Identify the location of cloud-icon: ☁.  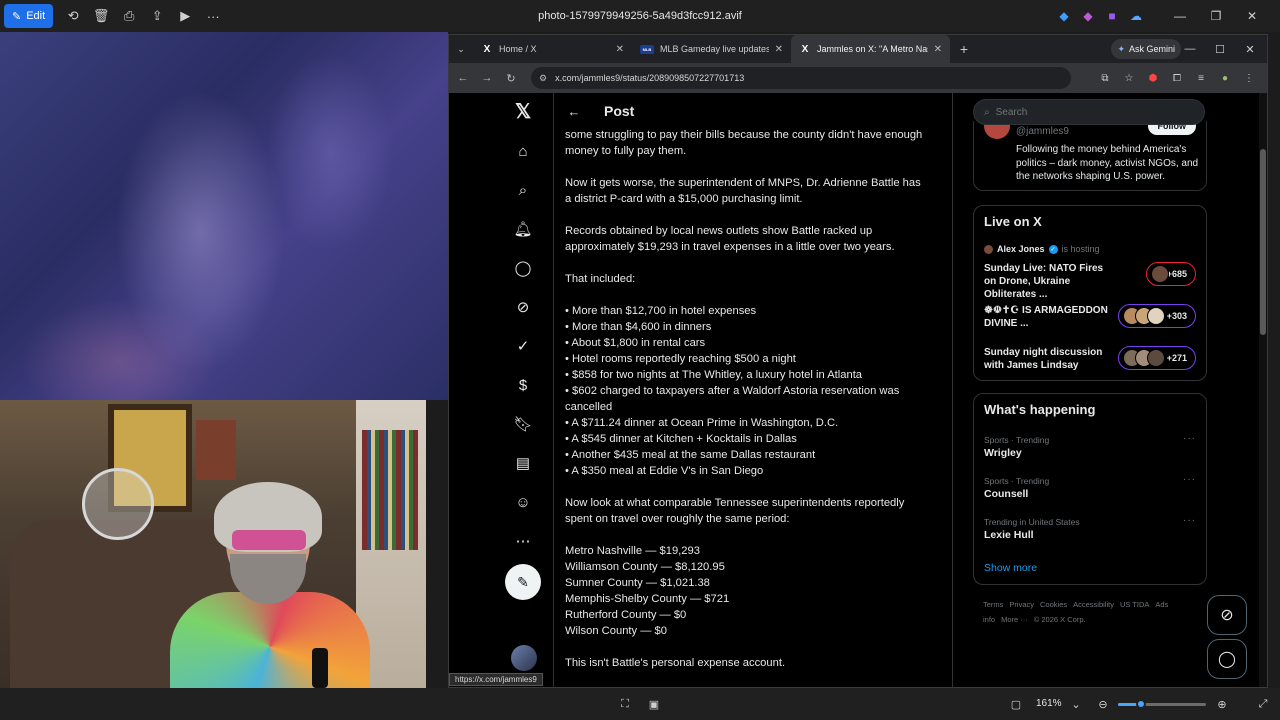
(1136, 16).